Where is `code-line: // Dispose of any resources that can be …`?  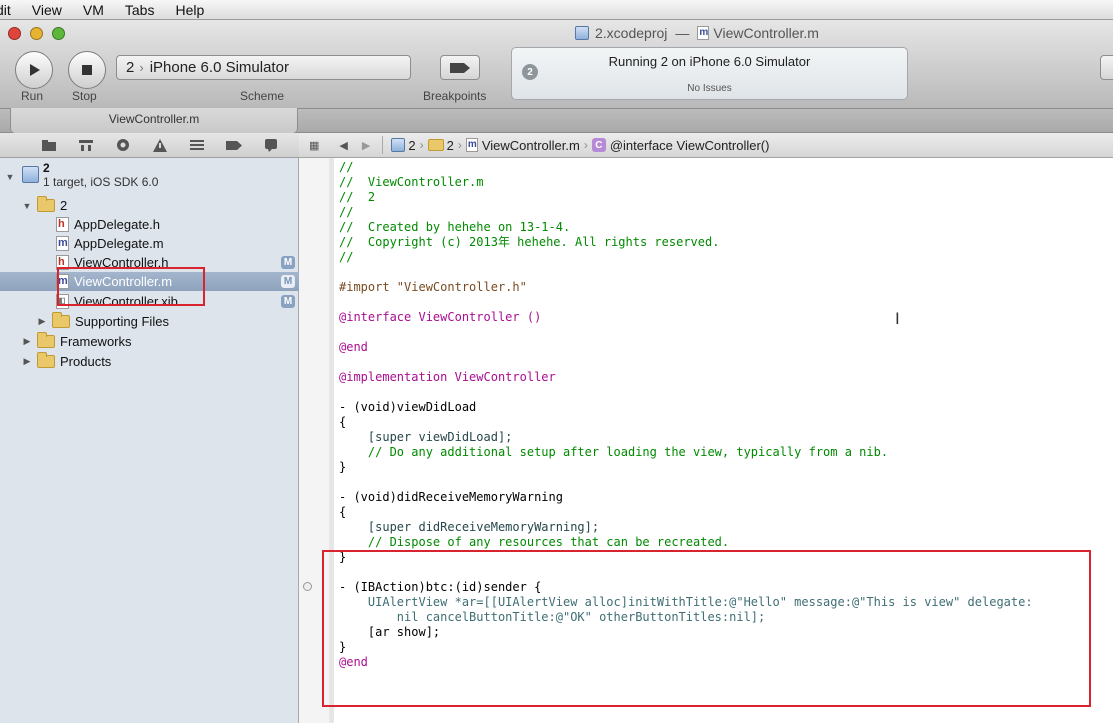
code-line: // Dispose of any resources that can be … is located at coordinates (534, 542).